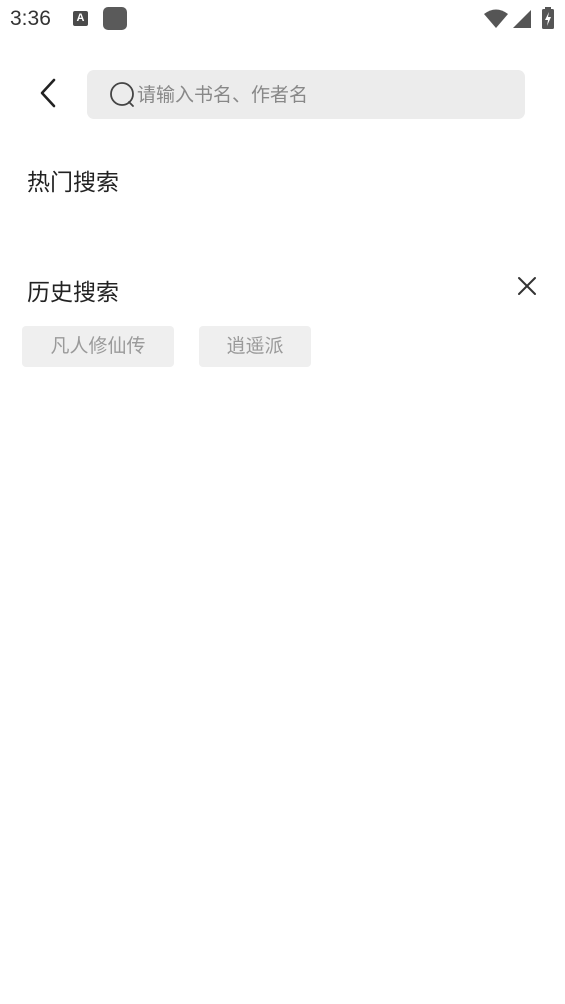  What do you see at coordinates (282, 19) in the screenshot?
I see `status-bar: 3:36 A` at bounding box center [282, 19].